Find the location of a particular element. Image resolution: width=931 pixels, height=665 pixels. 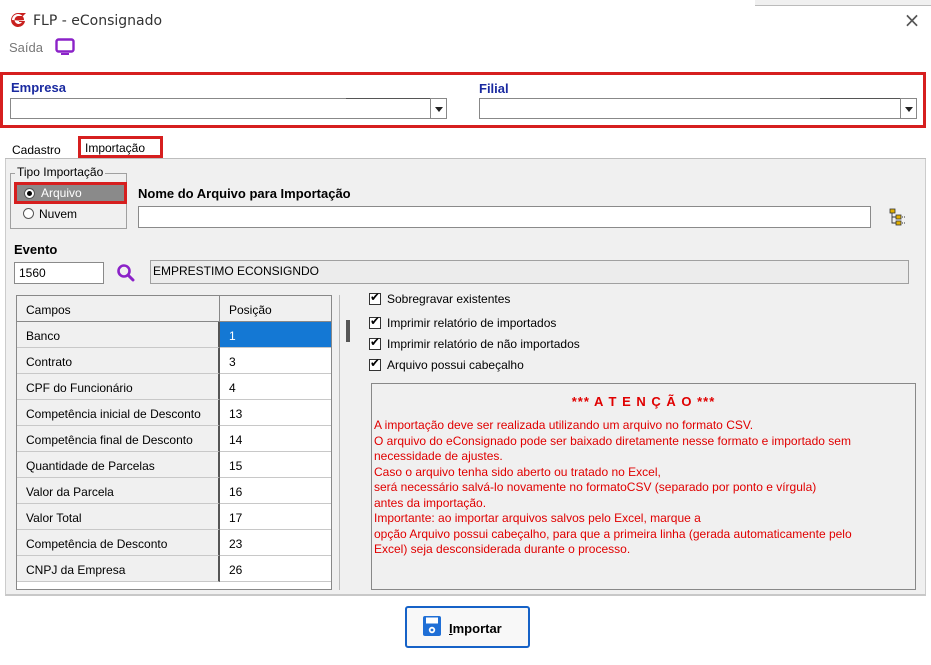

grid-cell-posicao: 17 is located at coordinates (275, 517).